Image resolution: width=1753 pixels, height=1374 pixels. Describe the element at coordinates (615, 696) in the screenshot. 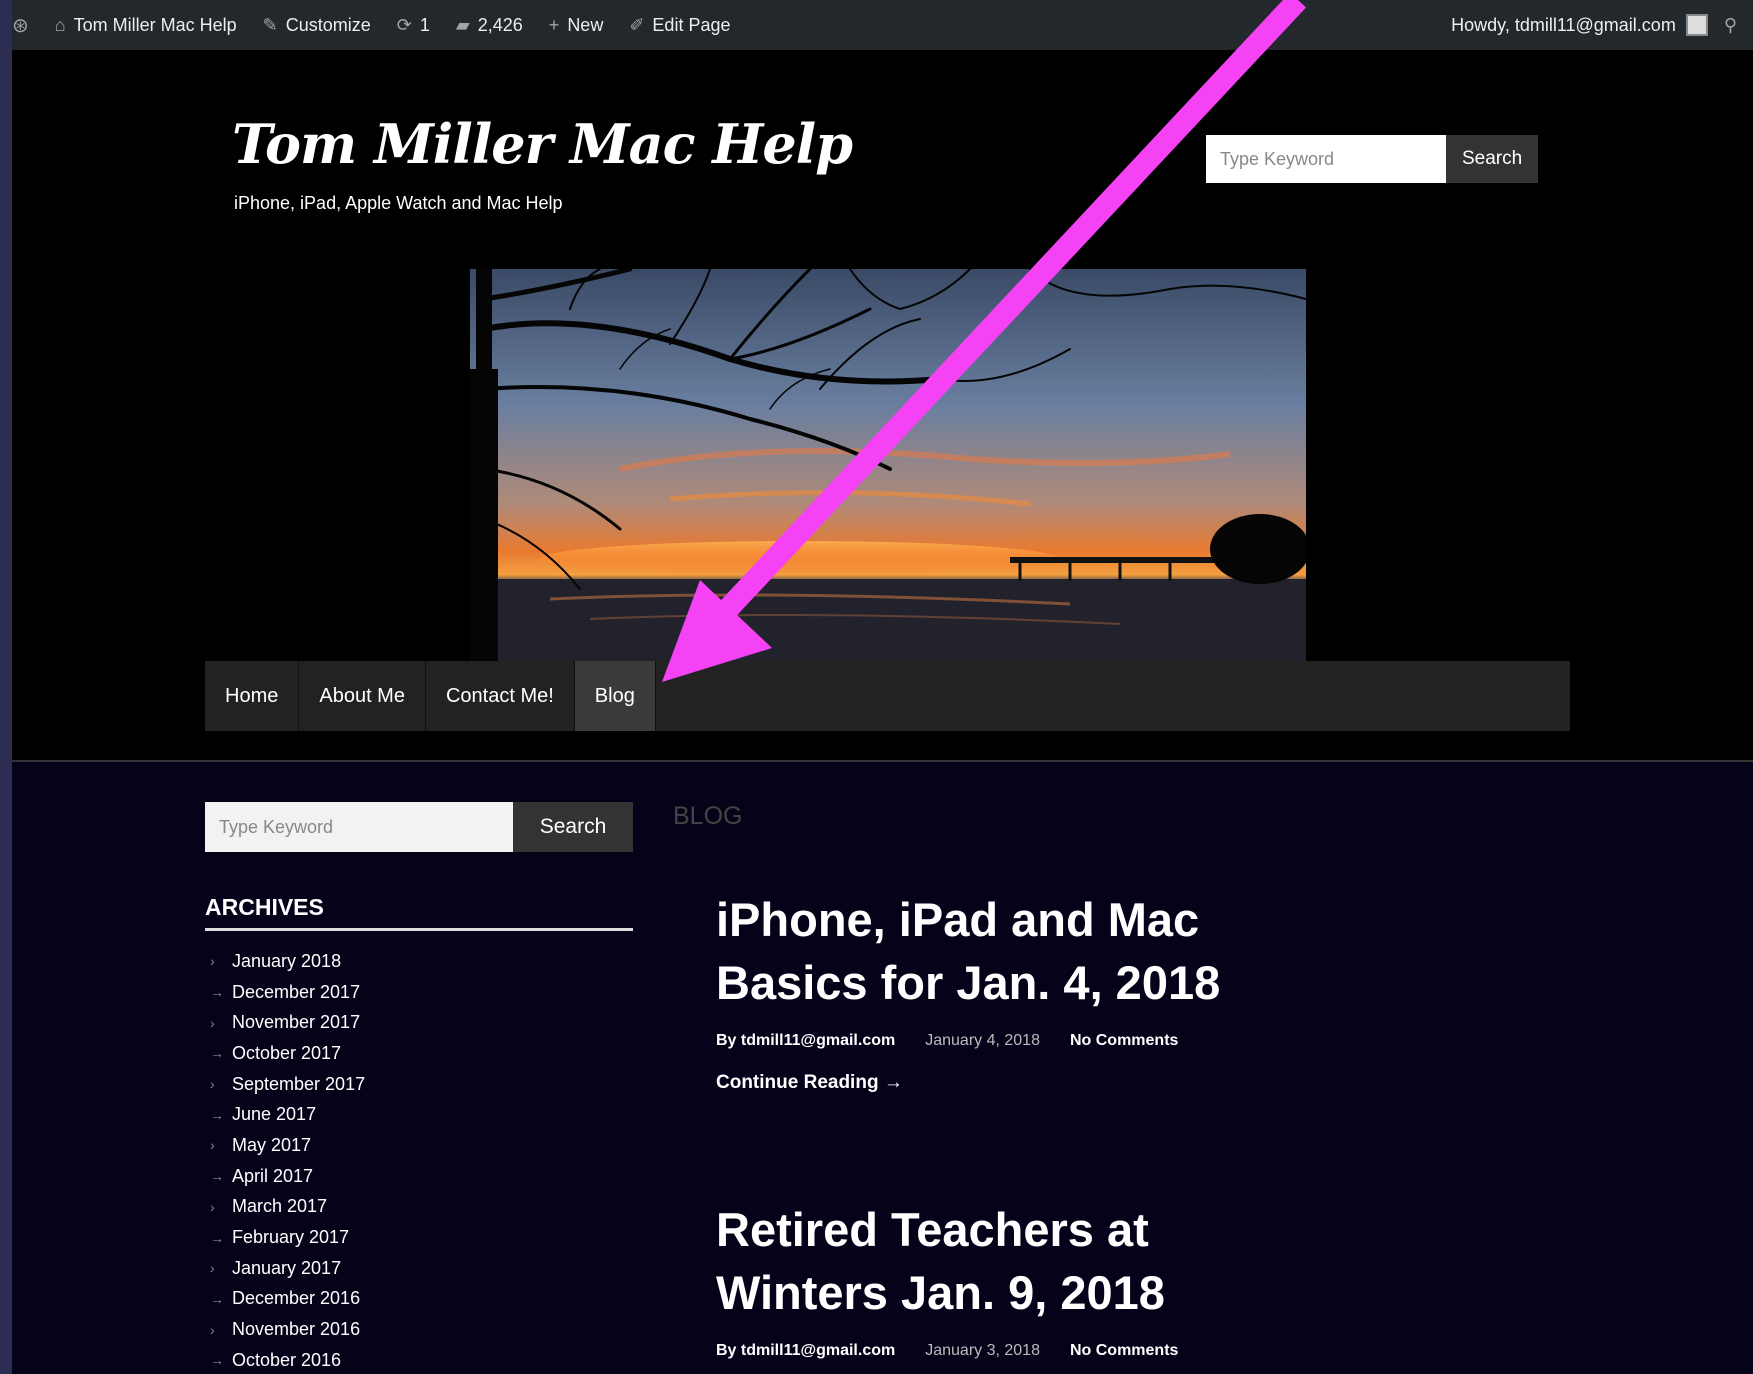

I see `nav-item-blog: Blog` at that location.